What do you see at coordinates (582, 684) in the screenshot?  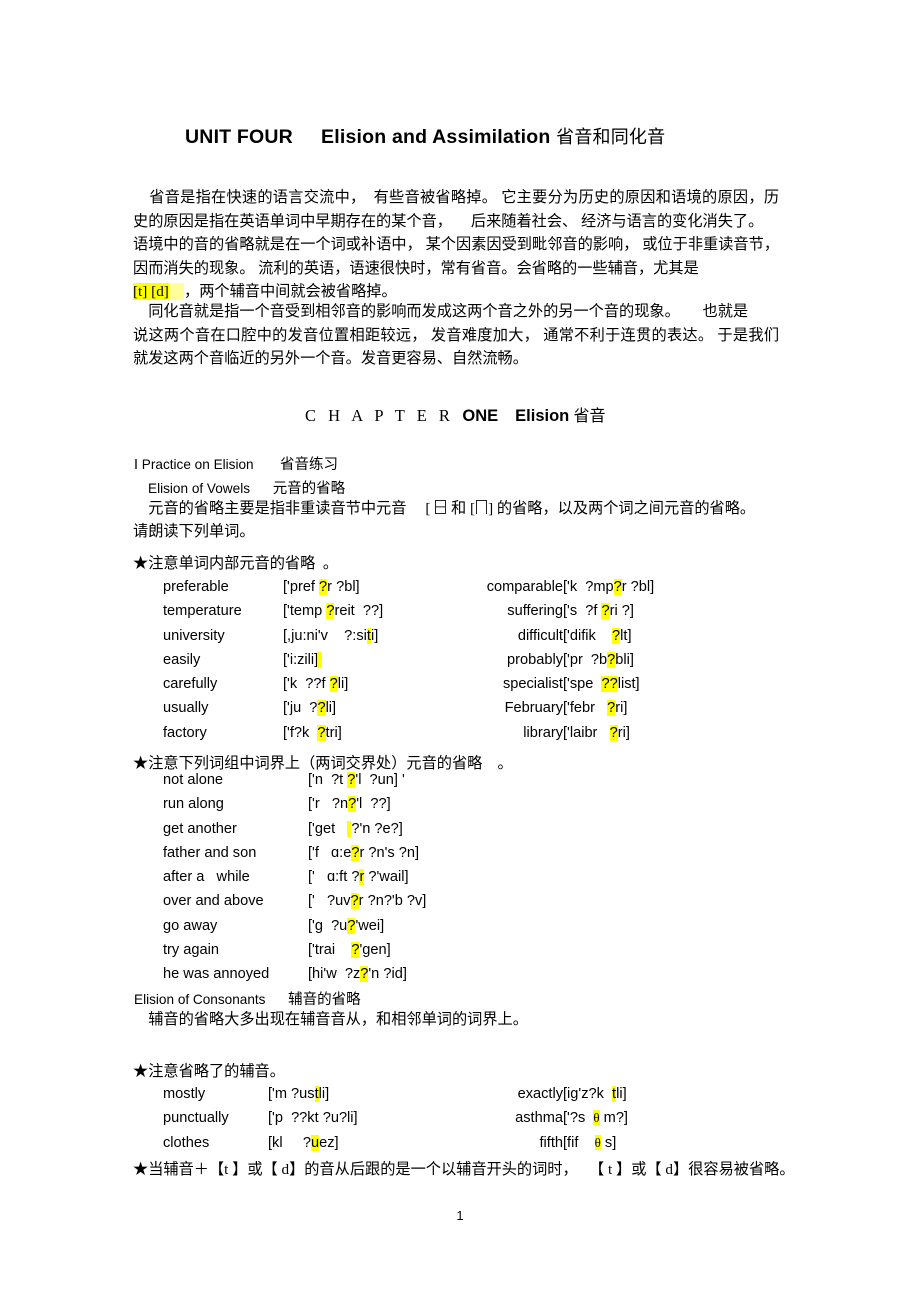 I see `ipa-part-a: ['spe` at bounding box center [582, 684].